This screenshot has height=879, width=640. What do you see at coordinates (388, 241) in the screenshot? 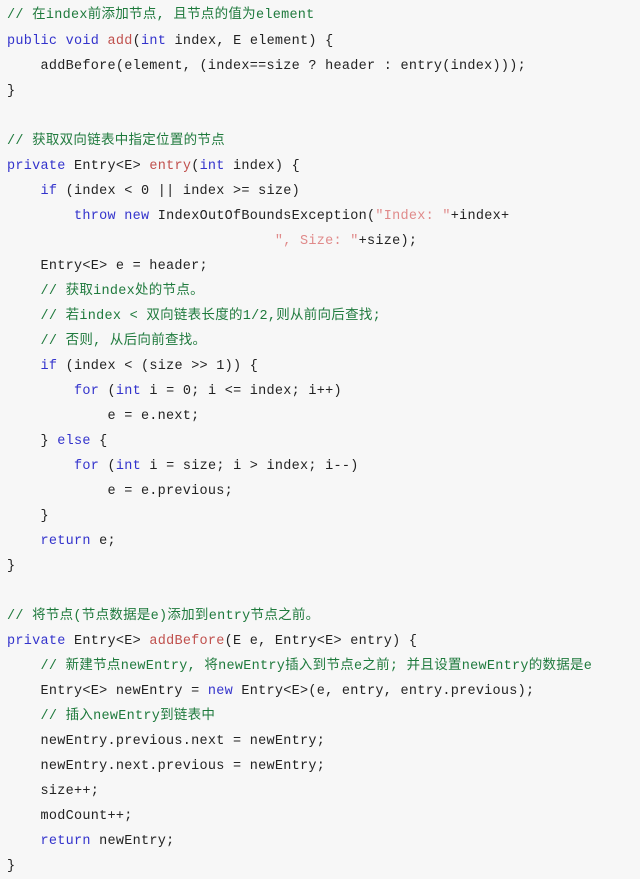
I see `code-token-plain: +size);` at bounding box center [388, 241].